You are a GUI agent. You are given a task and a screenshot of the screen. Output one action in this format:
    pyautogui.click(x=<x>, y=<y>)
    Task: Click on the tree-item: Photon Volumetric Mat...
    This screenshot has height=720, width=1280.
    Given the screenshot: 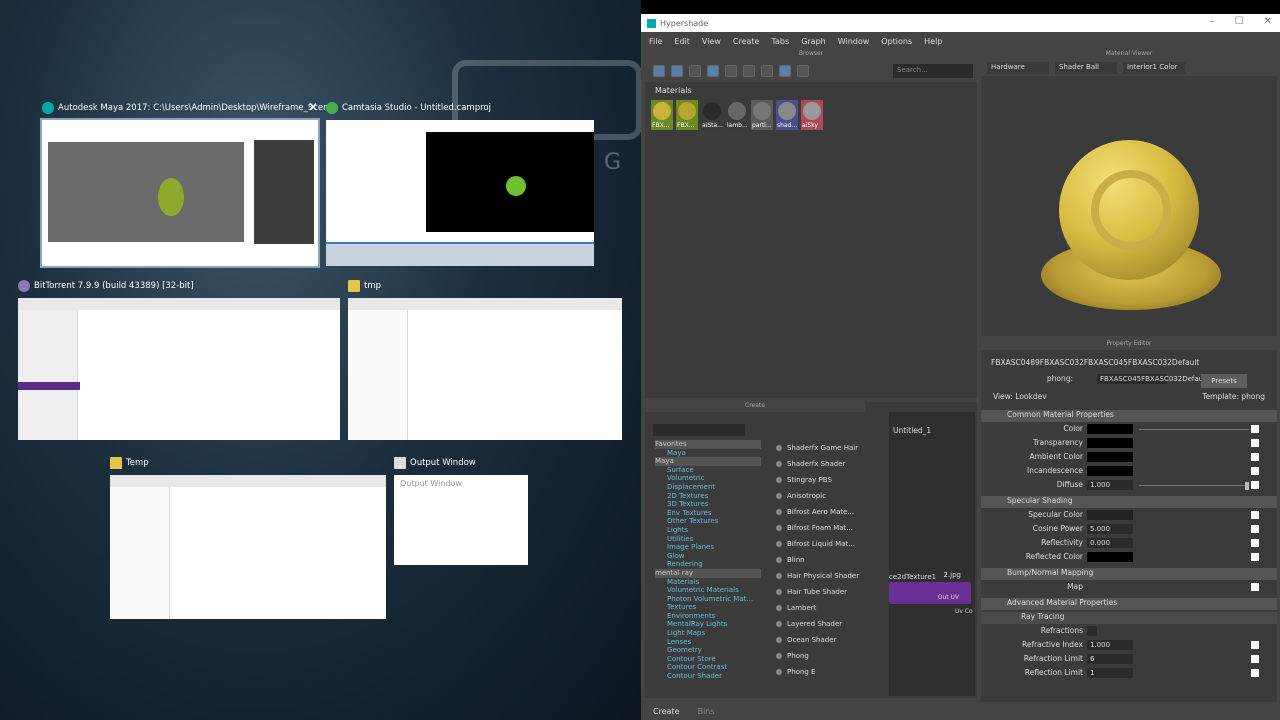 What is the action you would take?
    pyautogui.click(x=708, y=599)
    